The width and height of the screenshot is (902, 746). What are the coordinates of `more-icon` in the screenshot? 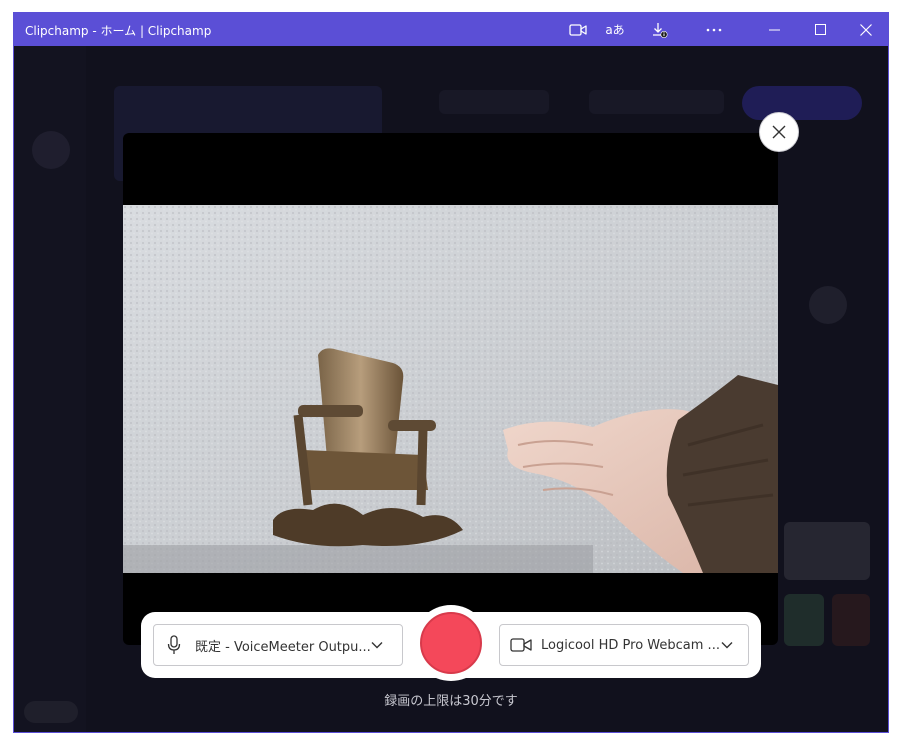 It's located at (714, 29).